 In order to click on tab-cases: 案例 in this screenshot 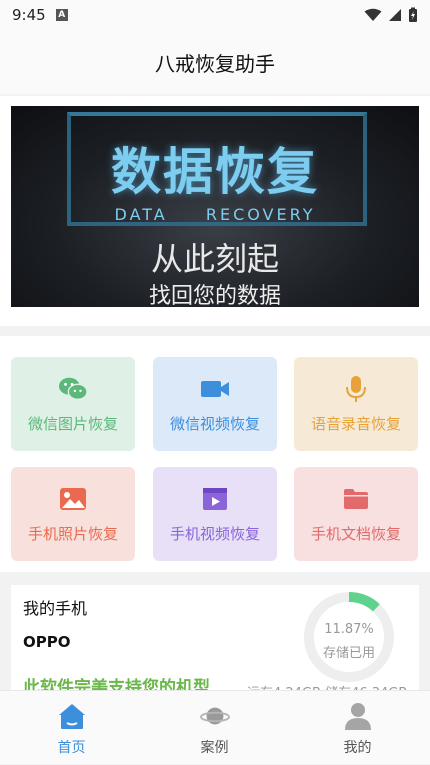, I will do `click(214, 728)`.